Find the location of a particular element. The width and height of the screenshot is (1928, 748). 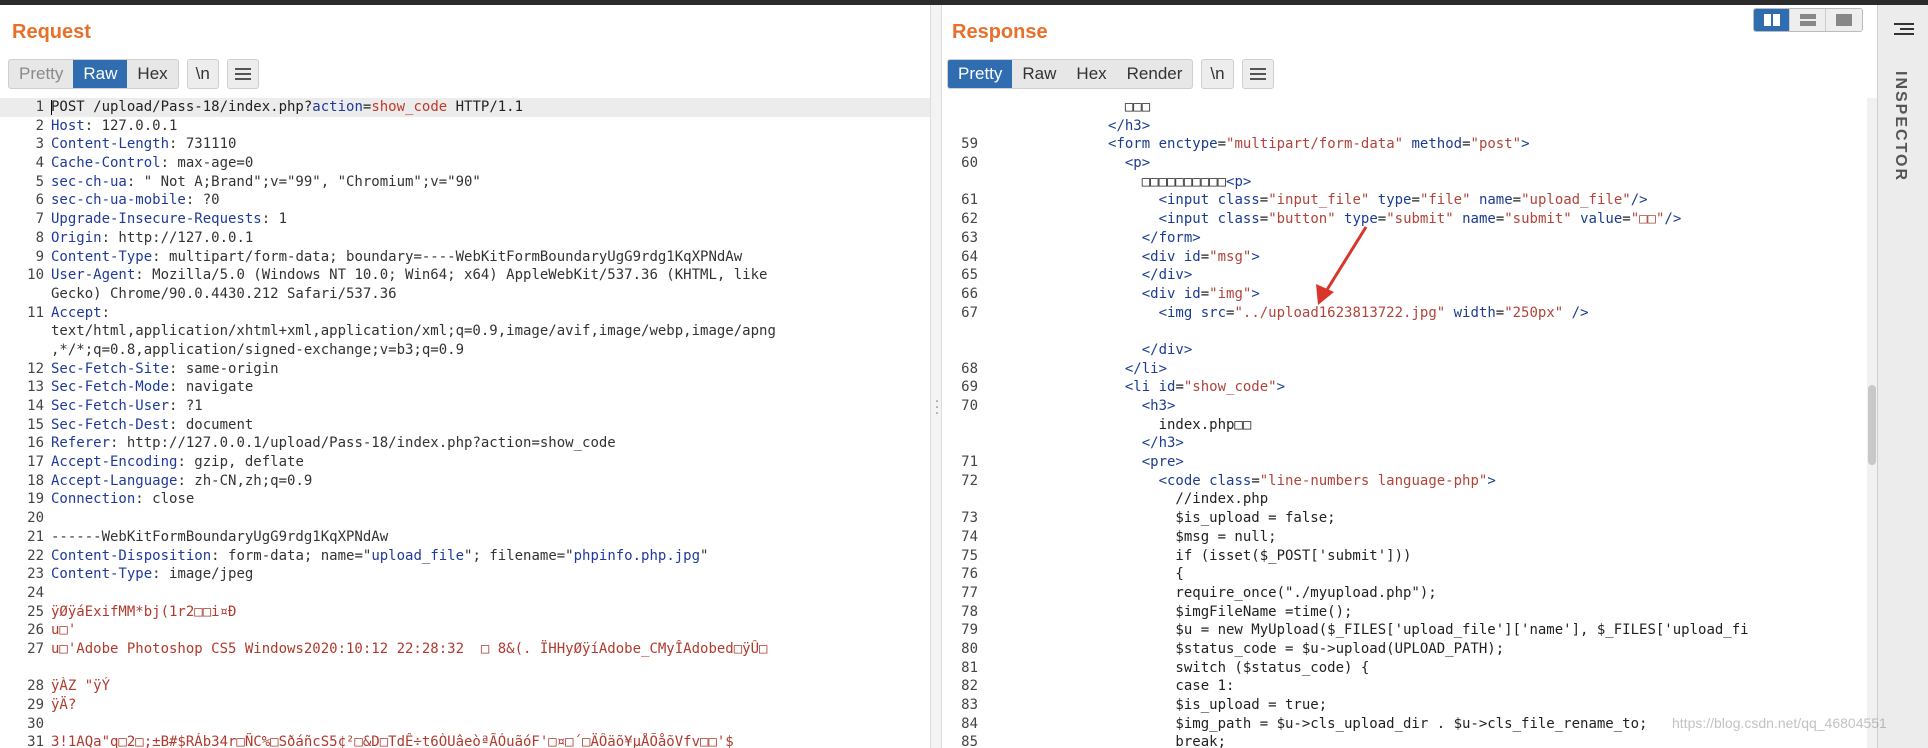

code-line: 25 ÿØÿáExifMM*bj(1r2□□i¤Ð is located at coordinates (465, 612).